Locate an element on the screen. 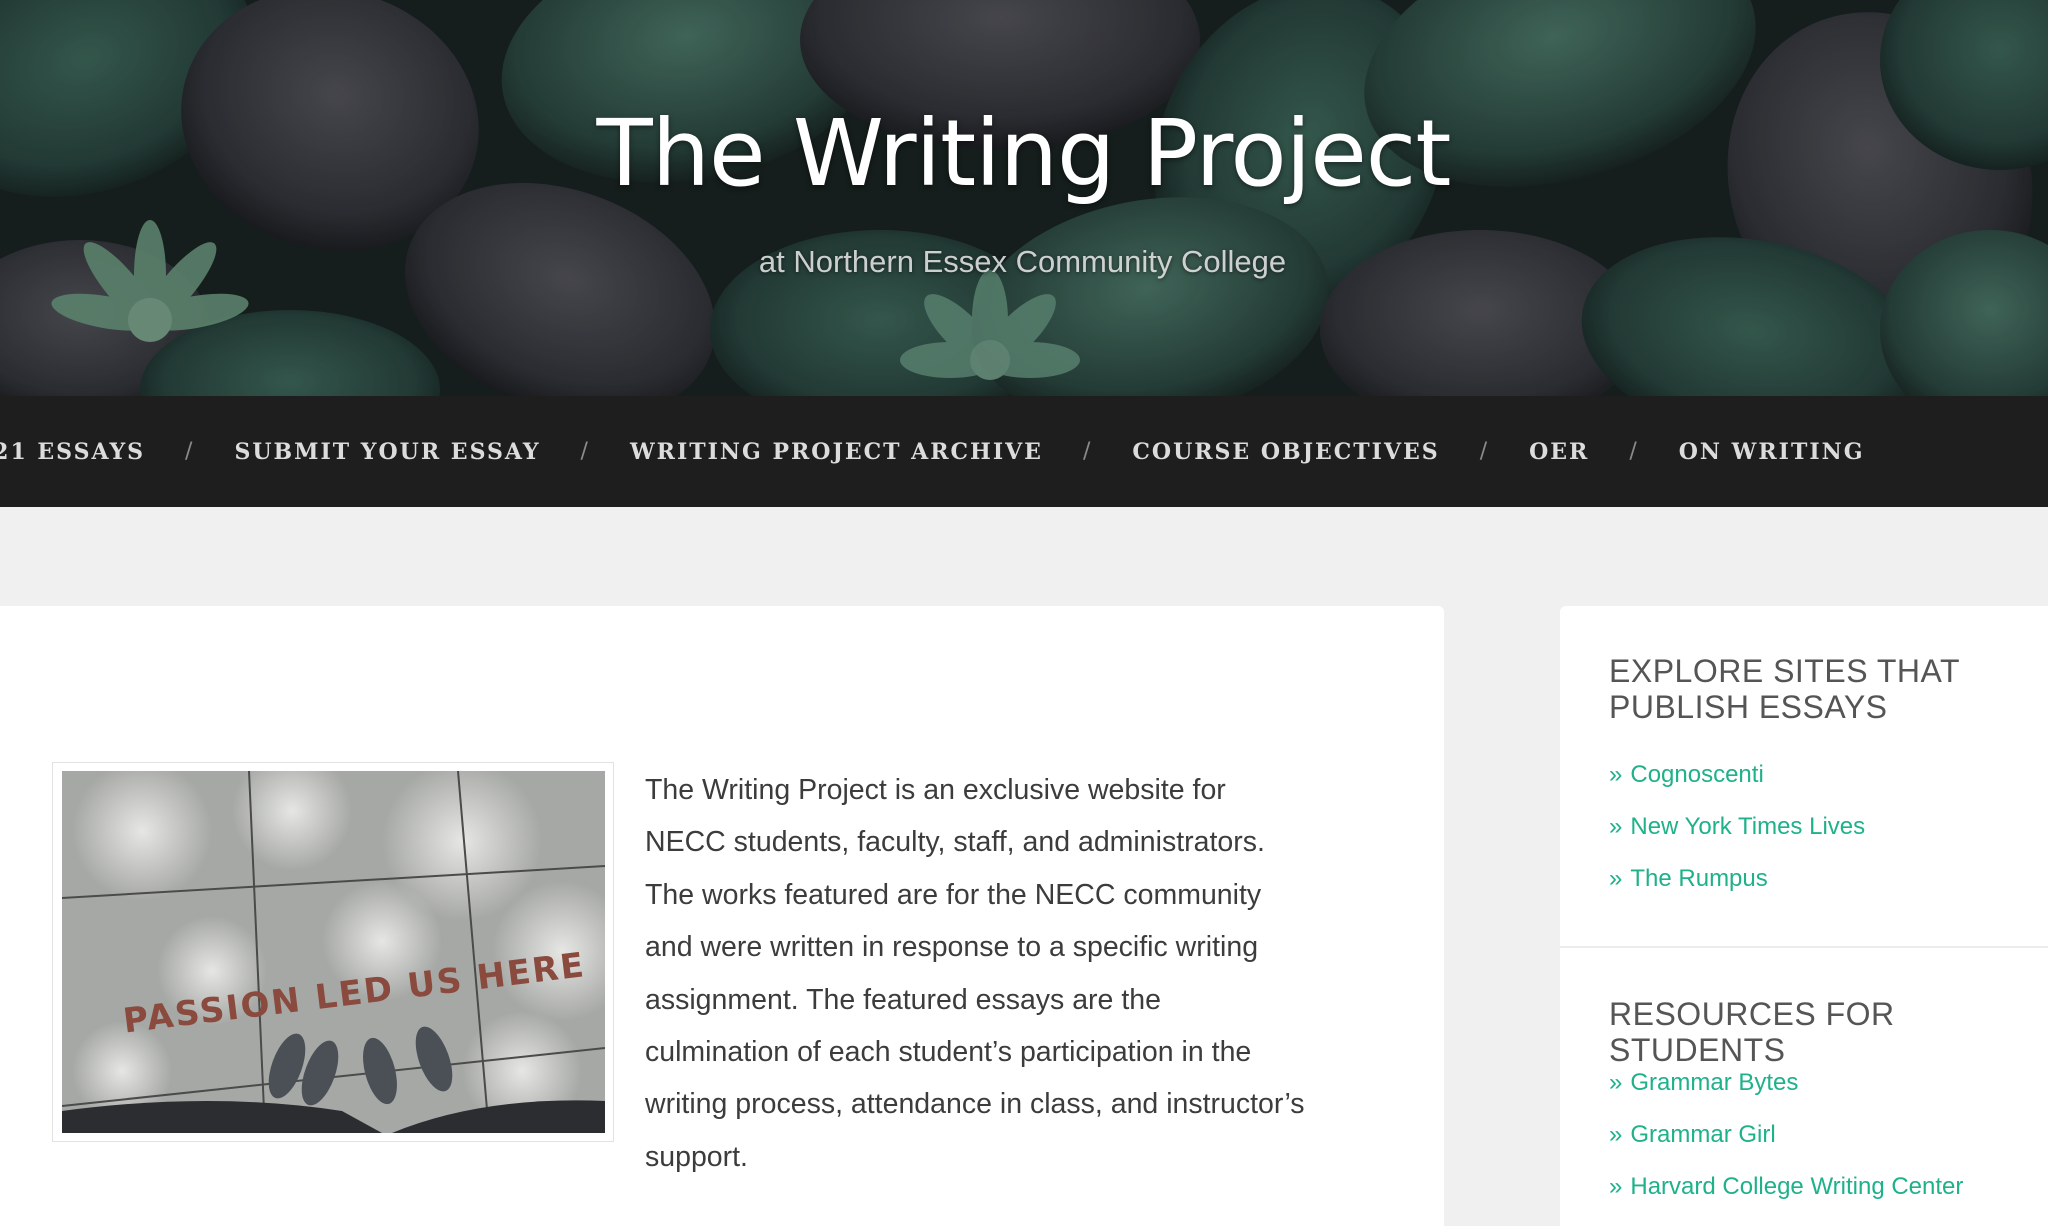 The width and height of the screenshot is (2048, 1226). nav-item-oer: OER is located at coordinates (1559, 452).